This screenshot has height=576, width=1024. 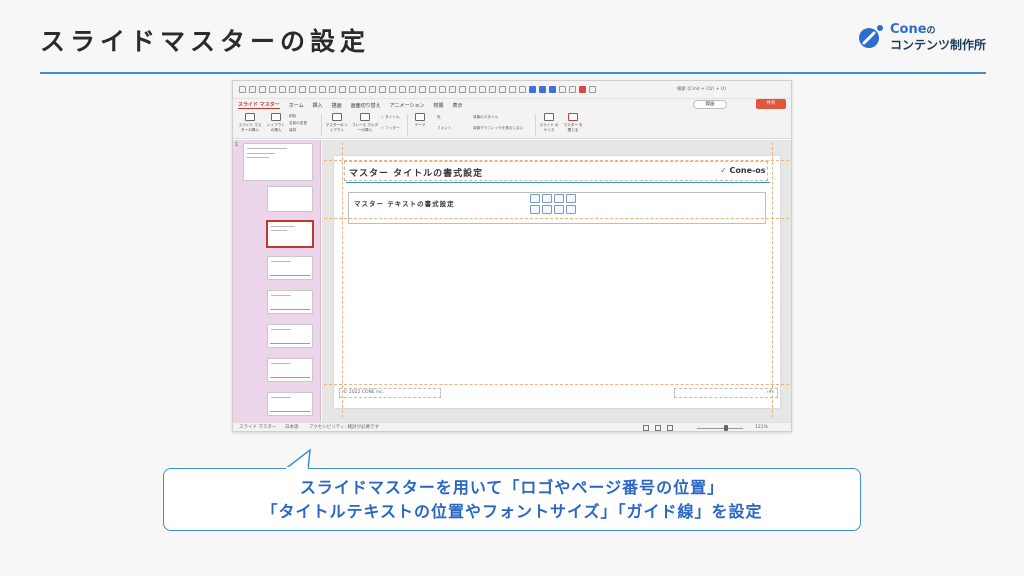 What do you see at coordinates (444, 128) in the screenshot?
I see `fonts-button: フォント` at bounding box center [444, 128].